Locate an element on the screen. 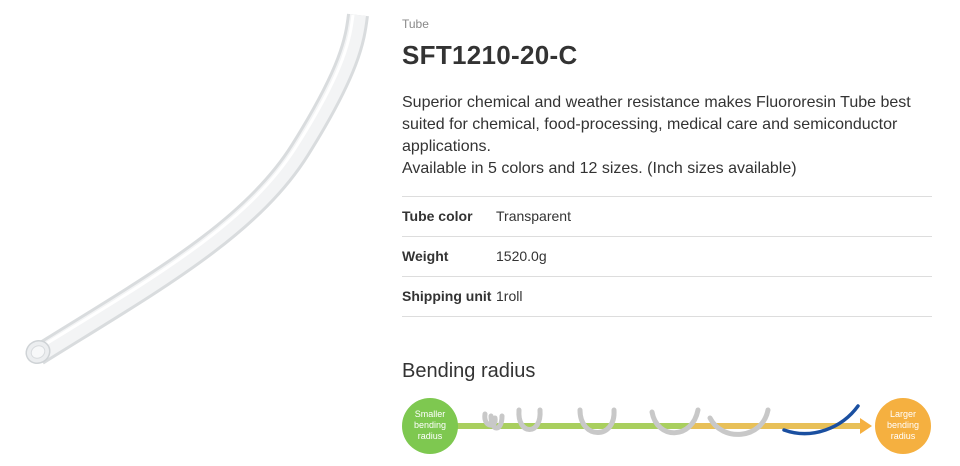 The width and height of the screenshot is (960, 466). spec-value: 1roll is located at coordinates (509, 296).